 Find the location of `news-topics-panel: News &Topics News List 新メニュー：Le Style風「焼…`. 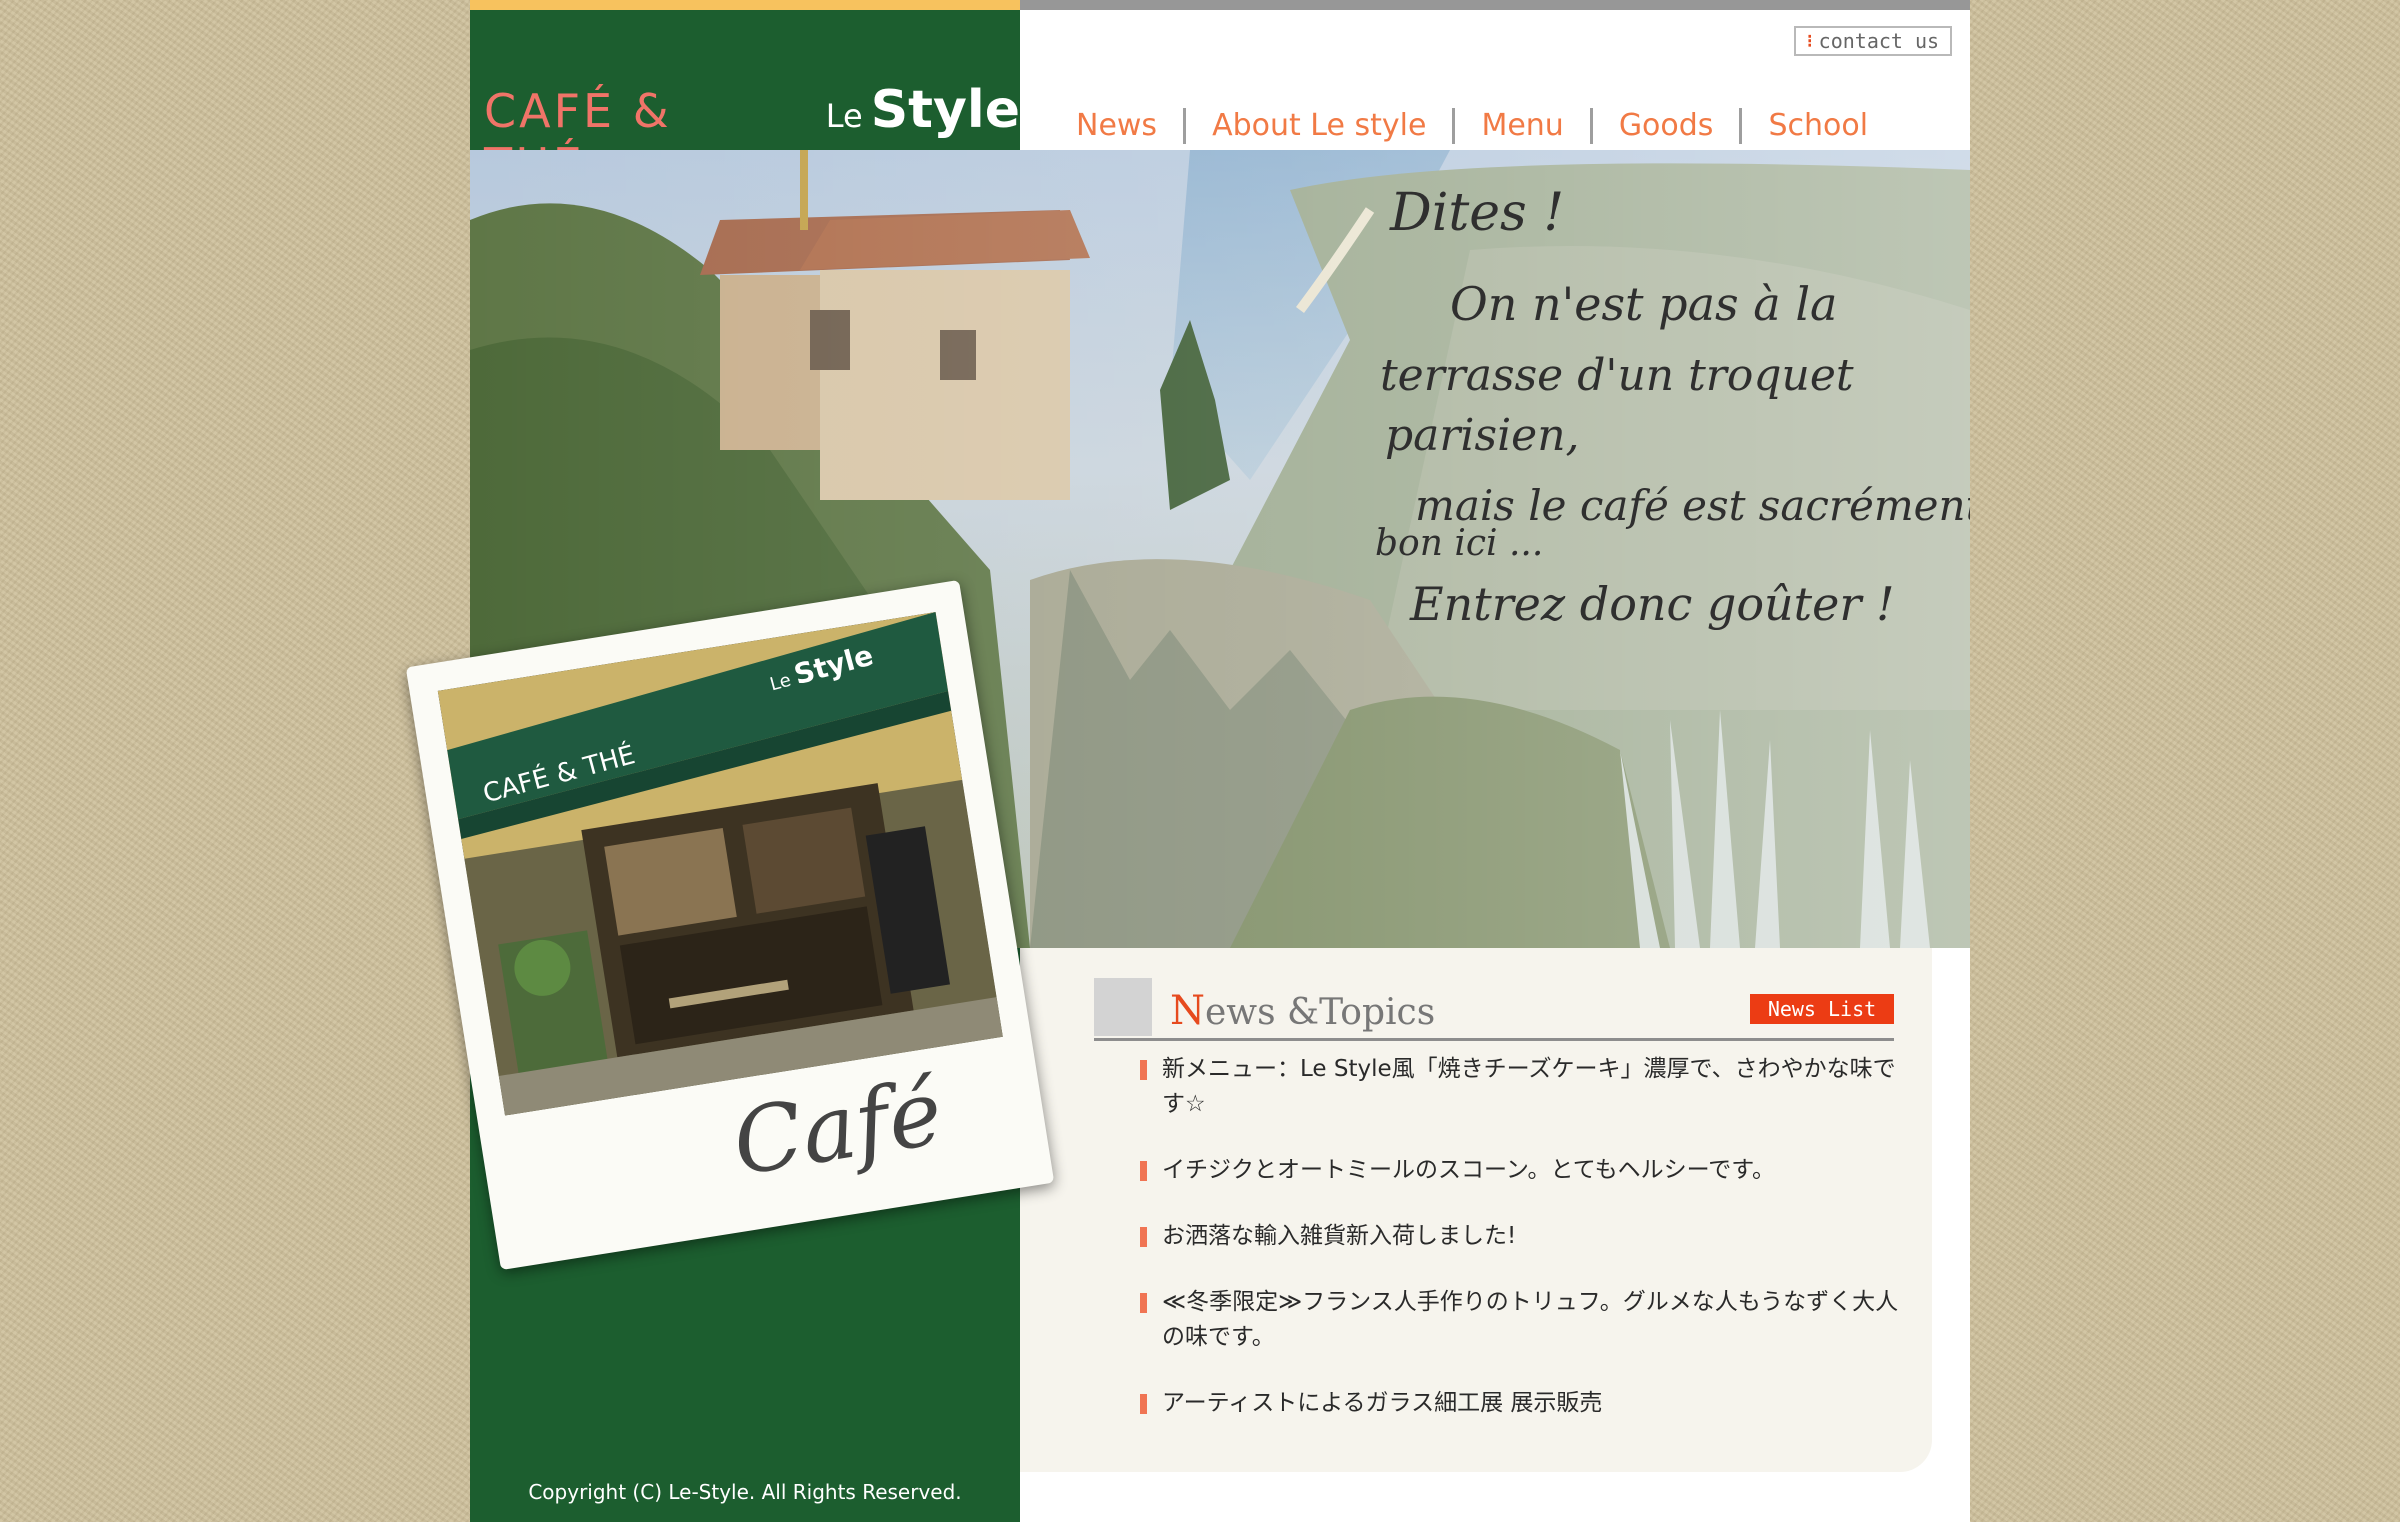

news-topics-panel: News &Topics News List 新メニュー：Le Style風「焼… is located at coordinates (1476, 1210).